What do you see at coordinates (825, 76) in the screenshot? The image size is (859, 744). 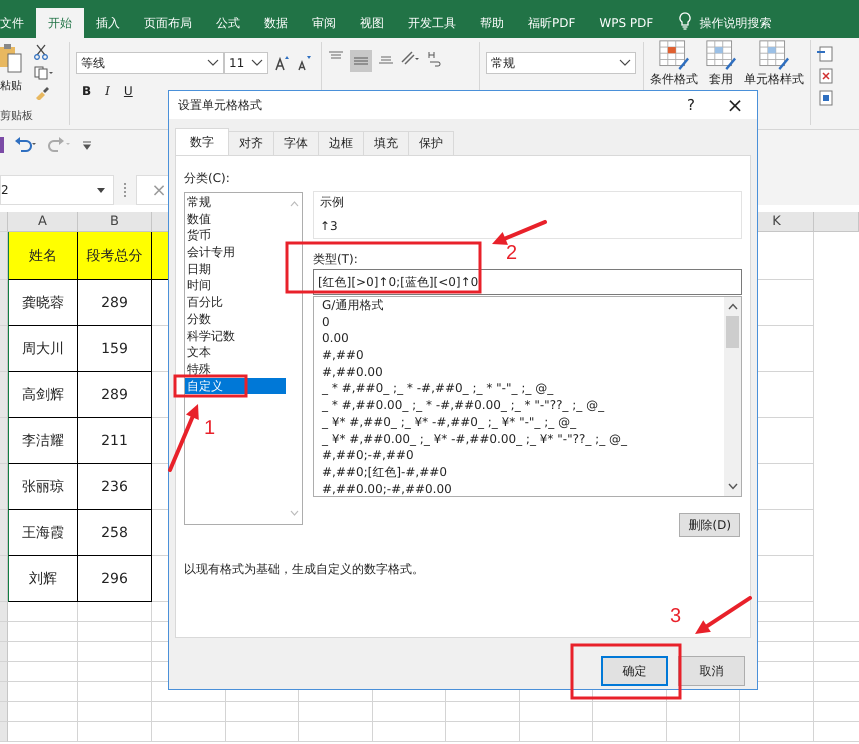 I see `delete-cells-icon` at bounding box center [825, 76].